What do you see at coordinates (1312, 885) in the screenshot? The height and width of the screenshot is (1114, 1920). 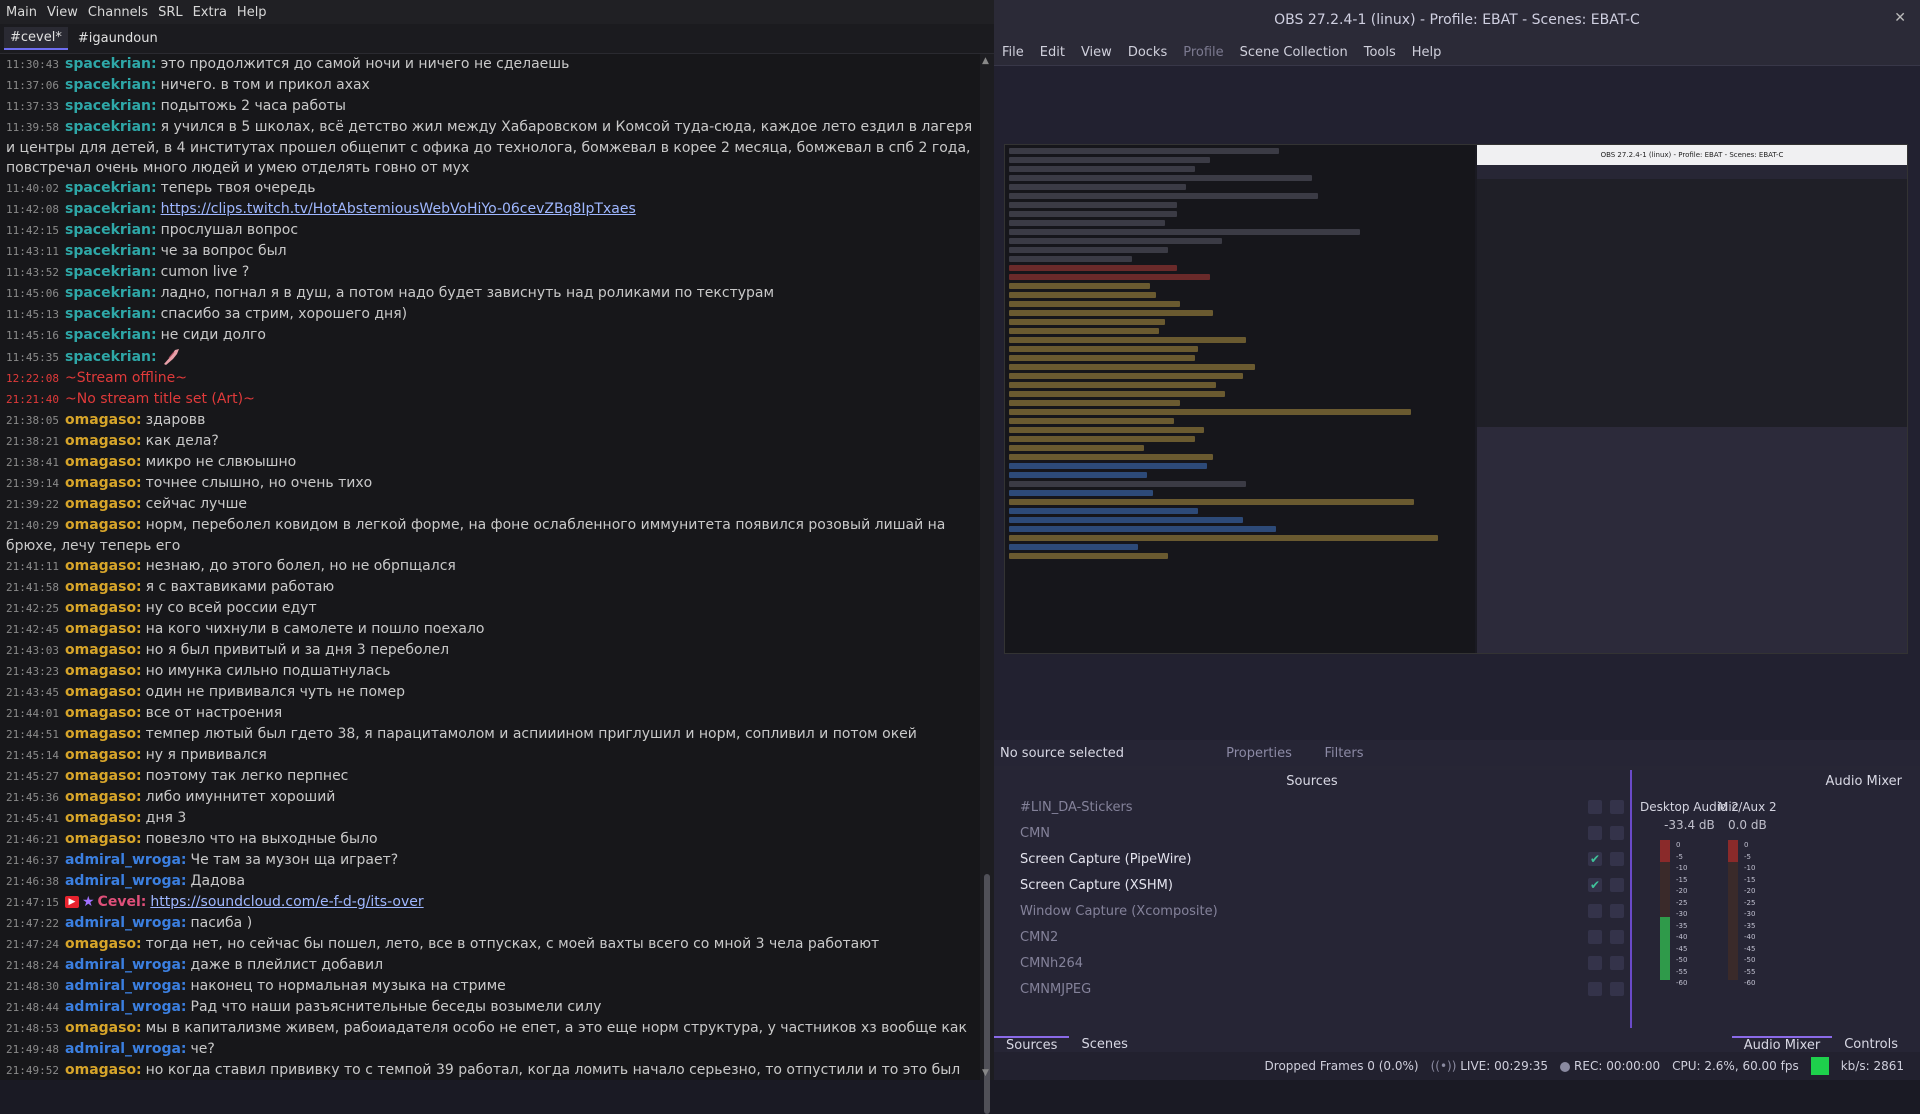 I see `source-item: Screen Capture (XSHM) ✔` at bounding box center [1312, 885].